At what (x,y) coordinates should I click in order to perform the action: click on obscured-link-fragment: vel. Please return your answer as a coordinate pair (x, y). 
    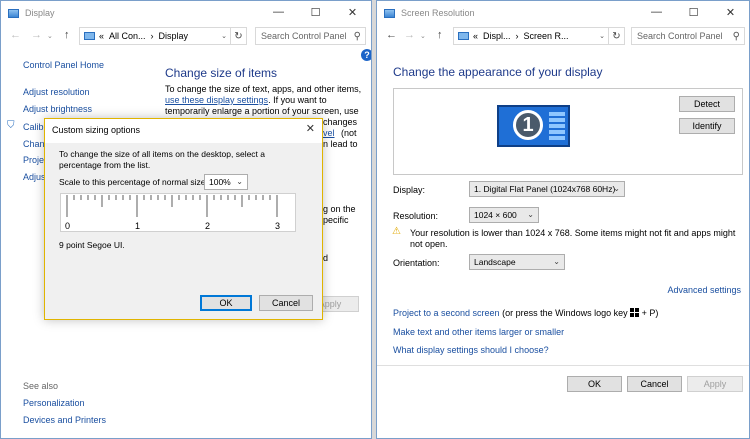
    Looking at the image, I should click on (329, 133).